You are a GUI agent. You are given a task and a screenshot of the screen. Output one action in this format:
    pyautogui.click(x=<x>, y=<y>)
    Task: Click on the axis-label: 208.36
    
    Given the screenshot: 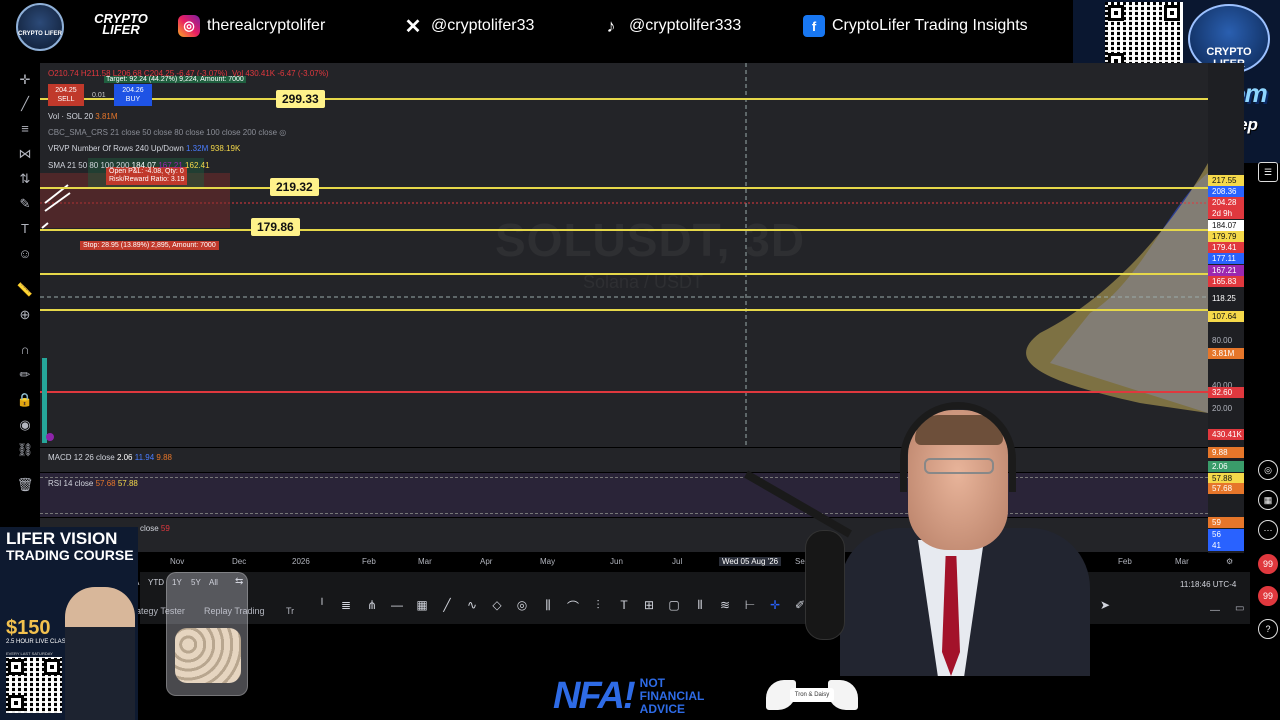 What is the action you would take?
    pyautogui.click(x=1226, y=191)
    